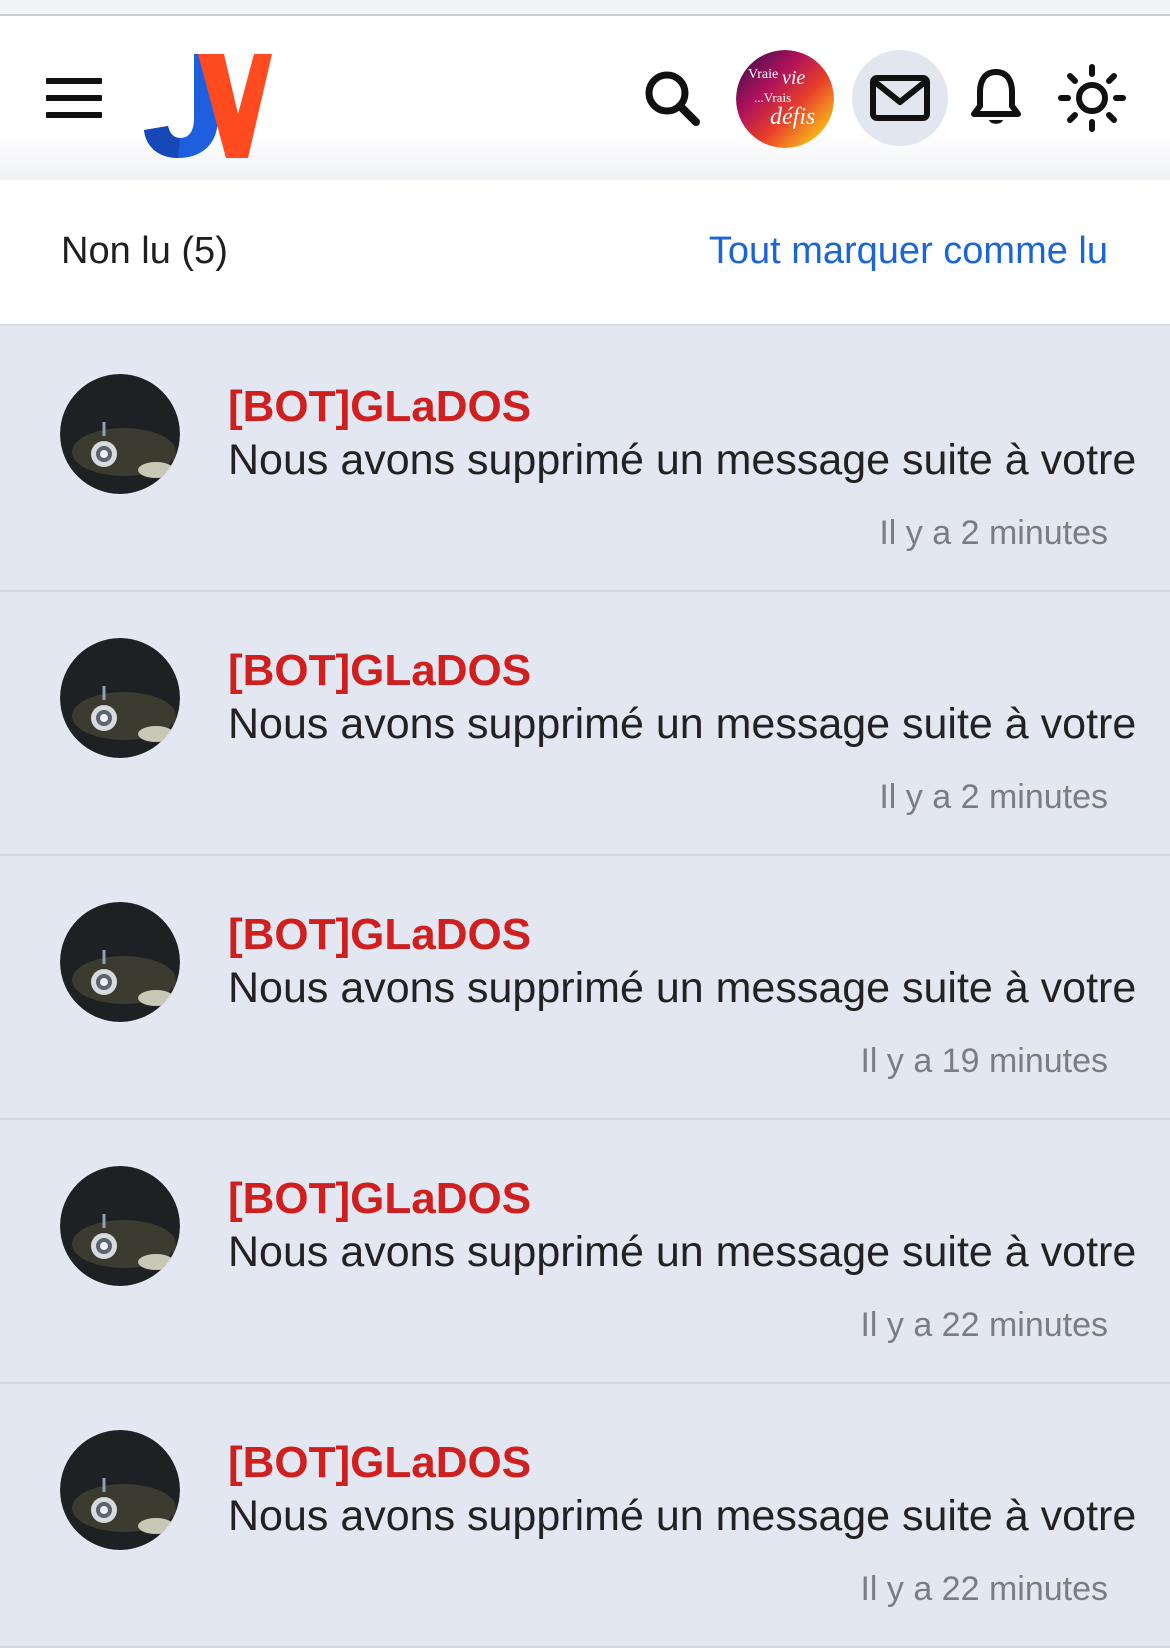 The image size is (1170, 1648). Describe the element at coordinates (1092, 98) in the screenshot. I see `sun-icon` at that location.